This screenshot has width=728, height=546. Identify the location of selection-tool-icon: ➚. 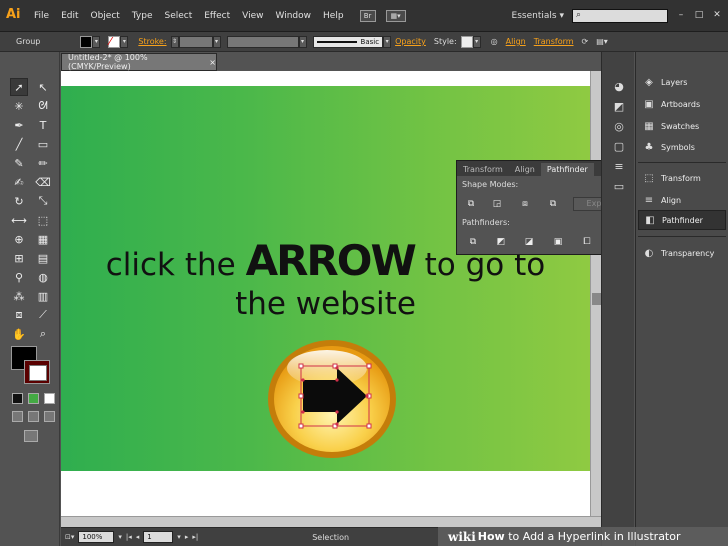
(19, 87).